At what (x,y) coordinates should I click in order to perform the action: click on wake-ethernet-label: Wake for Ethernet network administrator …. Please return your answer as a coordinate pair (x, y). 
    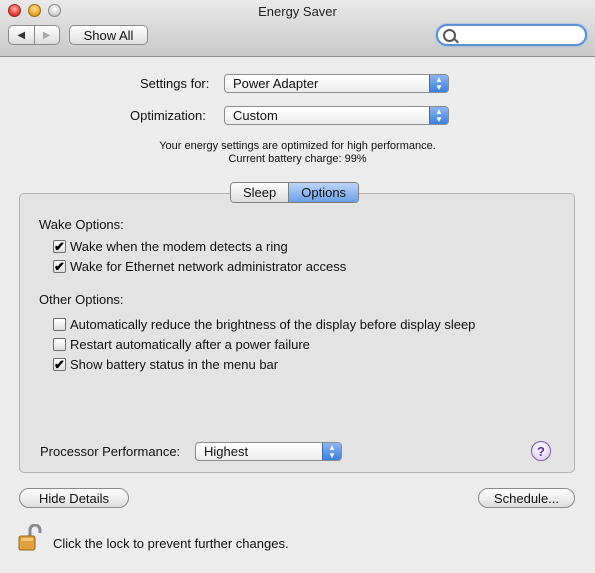
    Looking at the image, I should click on (208, 266).